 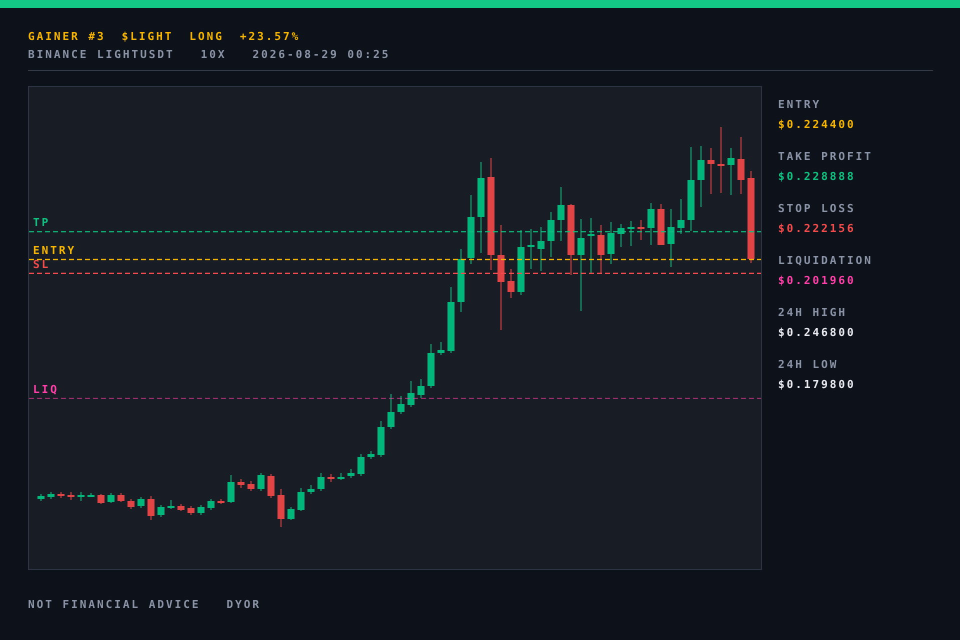 What do you see at coordinates (67, 36) in the screenshot?
I see `header-title: GAINER #3` at bounding box center [67, 36].